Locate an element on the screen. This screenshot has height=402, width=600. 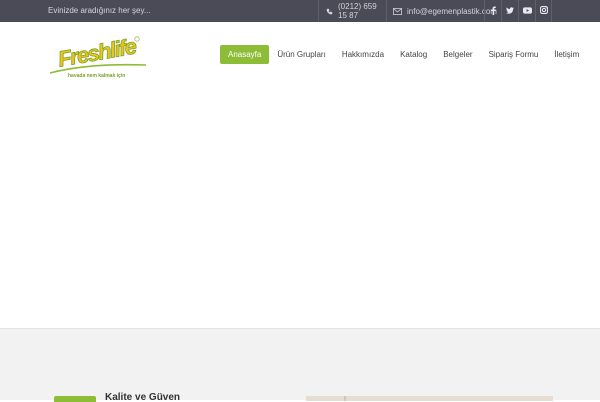
nav-item-label: Belgeler is located at coordinates (458, 54).